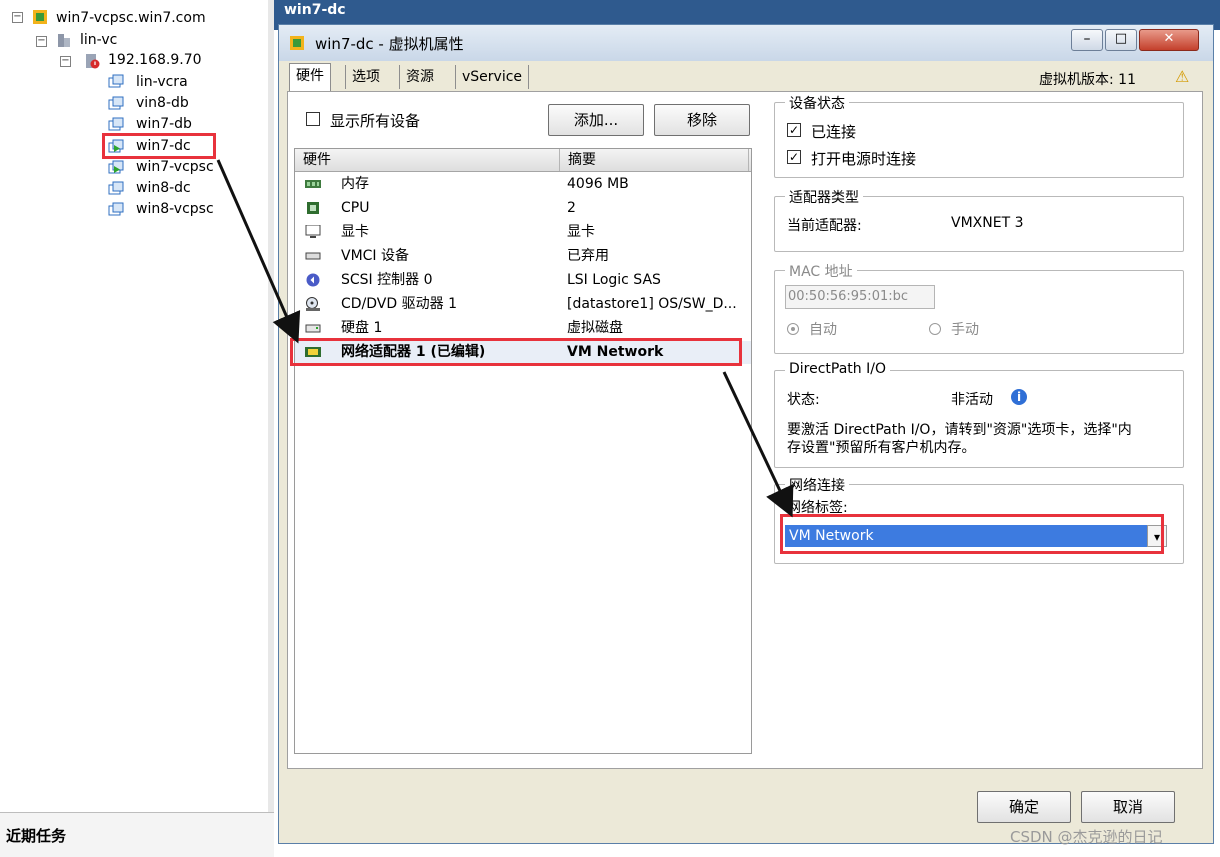 The image size is (1220, 857). What do you see at coordinates (355, 184) in the screenshot?
I see `hardware-name: 内存` at bounding box center [355, 184].